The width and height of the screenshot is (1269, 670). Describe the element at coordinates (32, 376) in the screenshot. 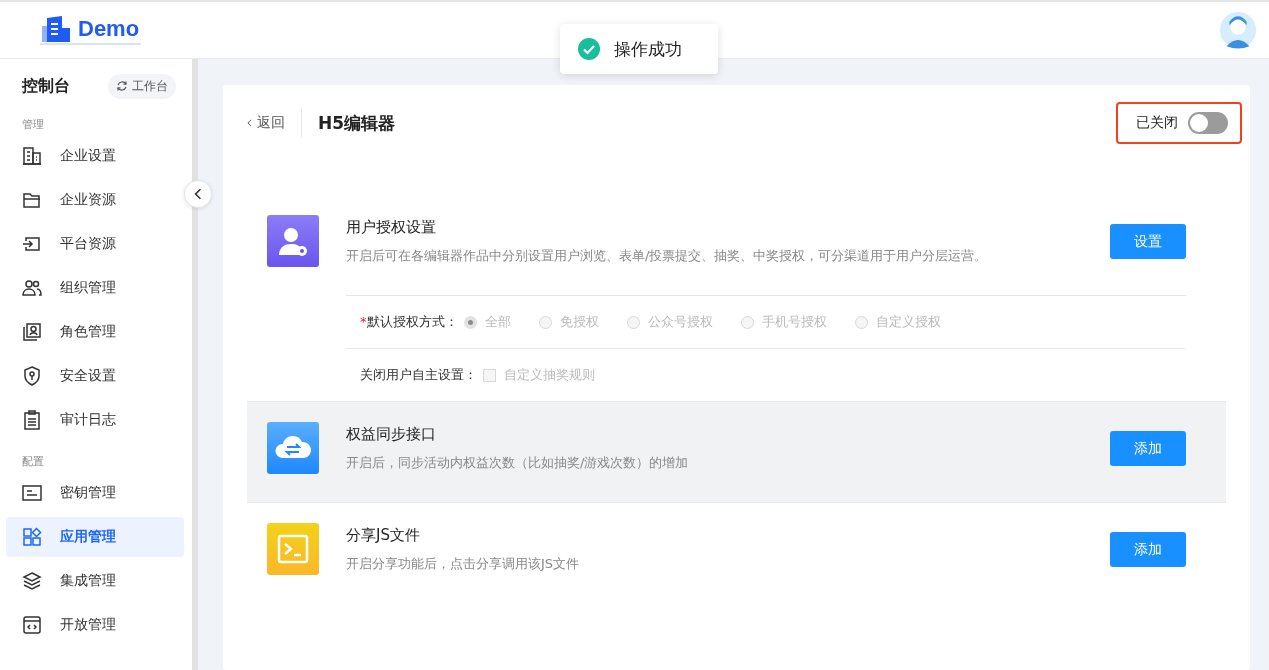

I see `shield-icon` at that location.